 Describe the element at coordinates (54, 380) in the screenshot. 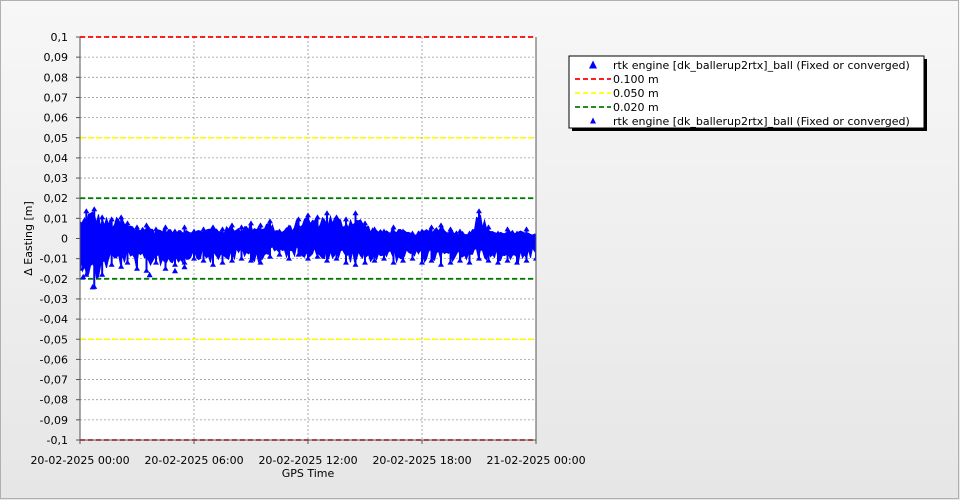

I see `y-tick-label: -0,07` at that location.